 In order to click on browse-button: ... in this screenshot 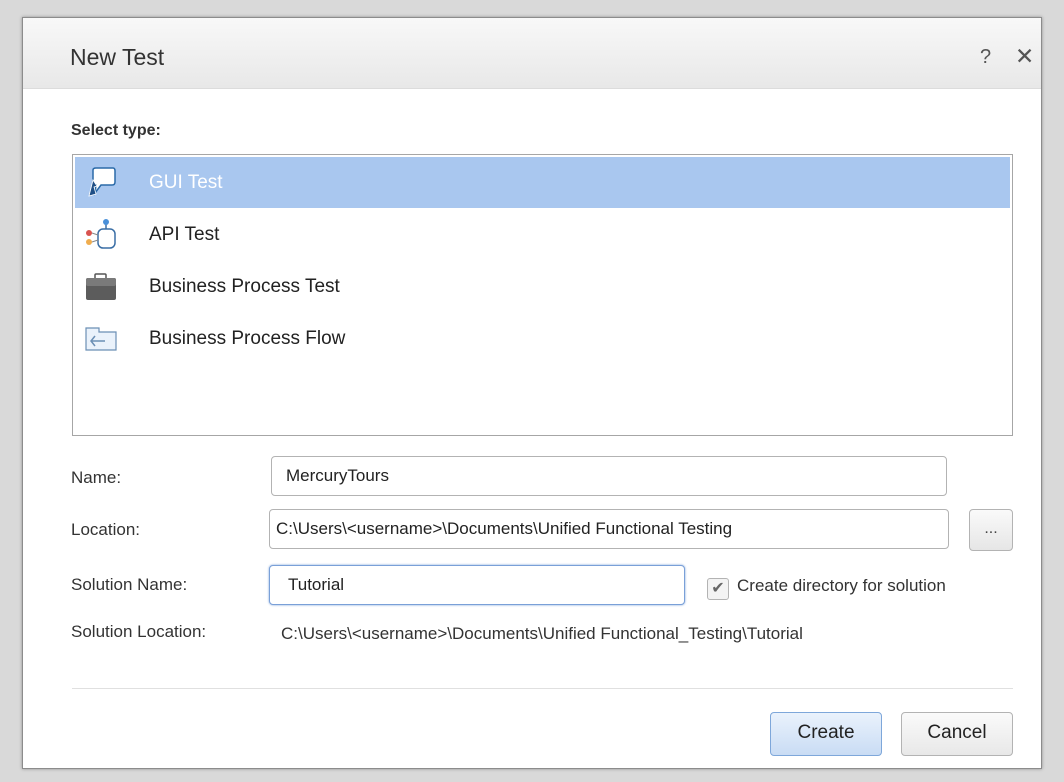, I will do `click(991, 530)`.